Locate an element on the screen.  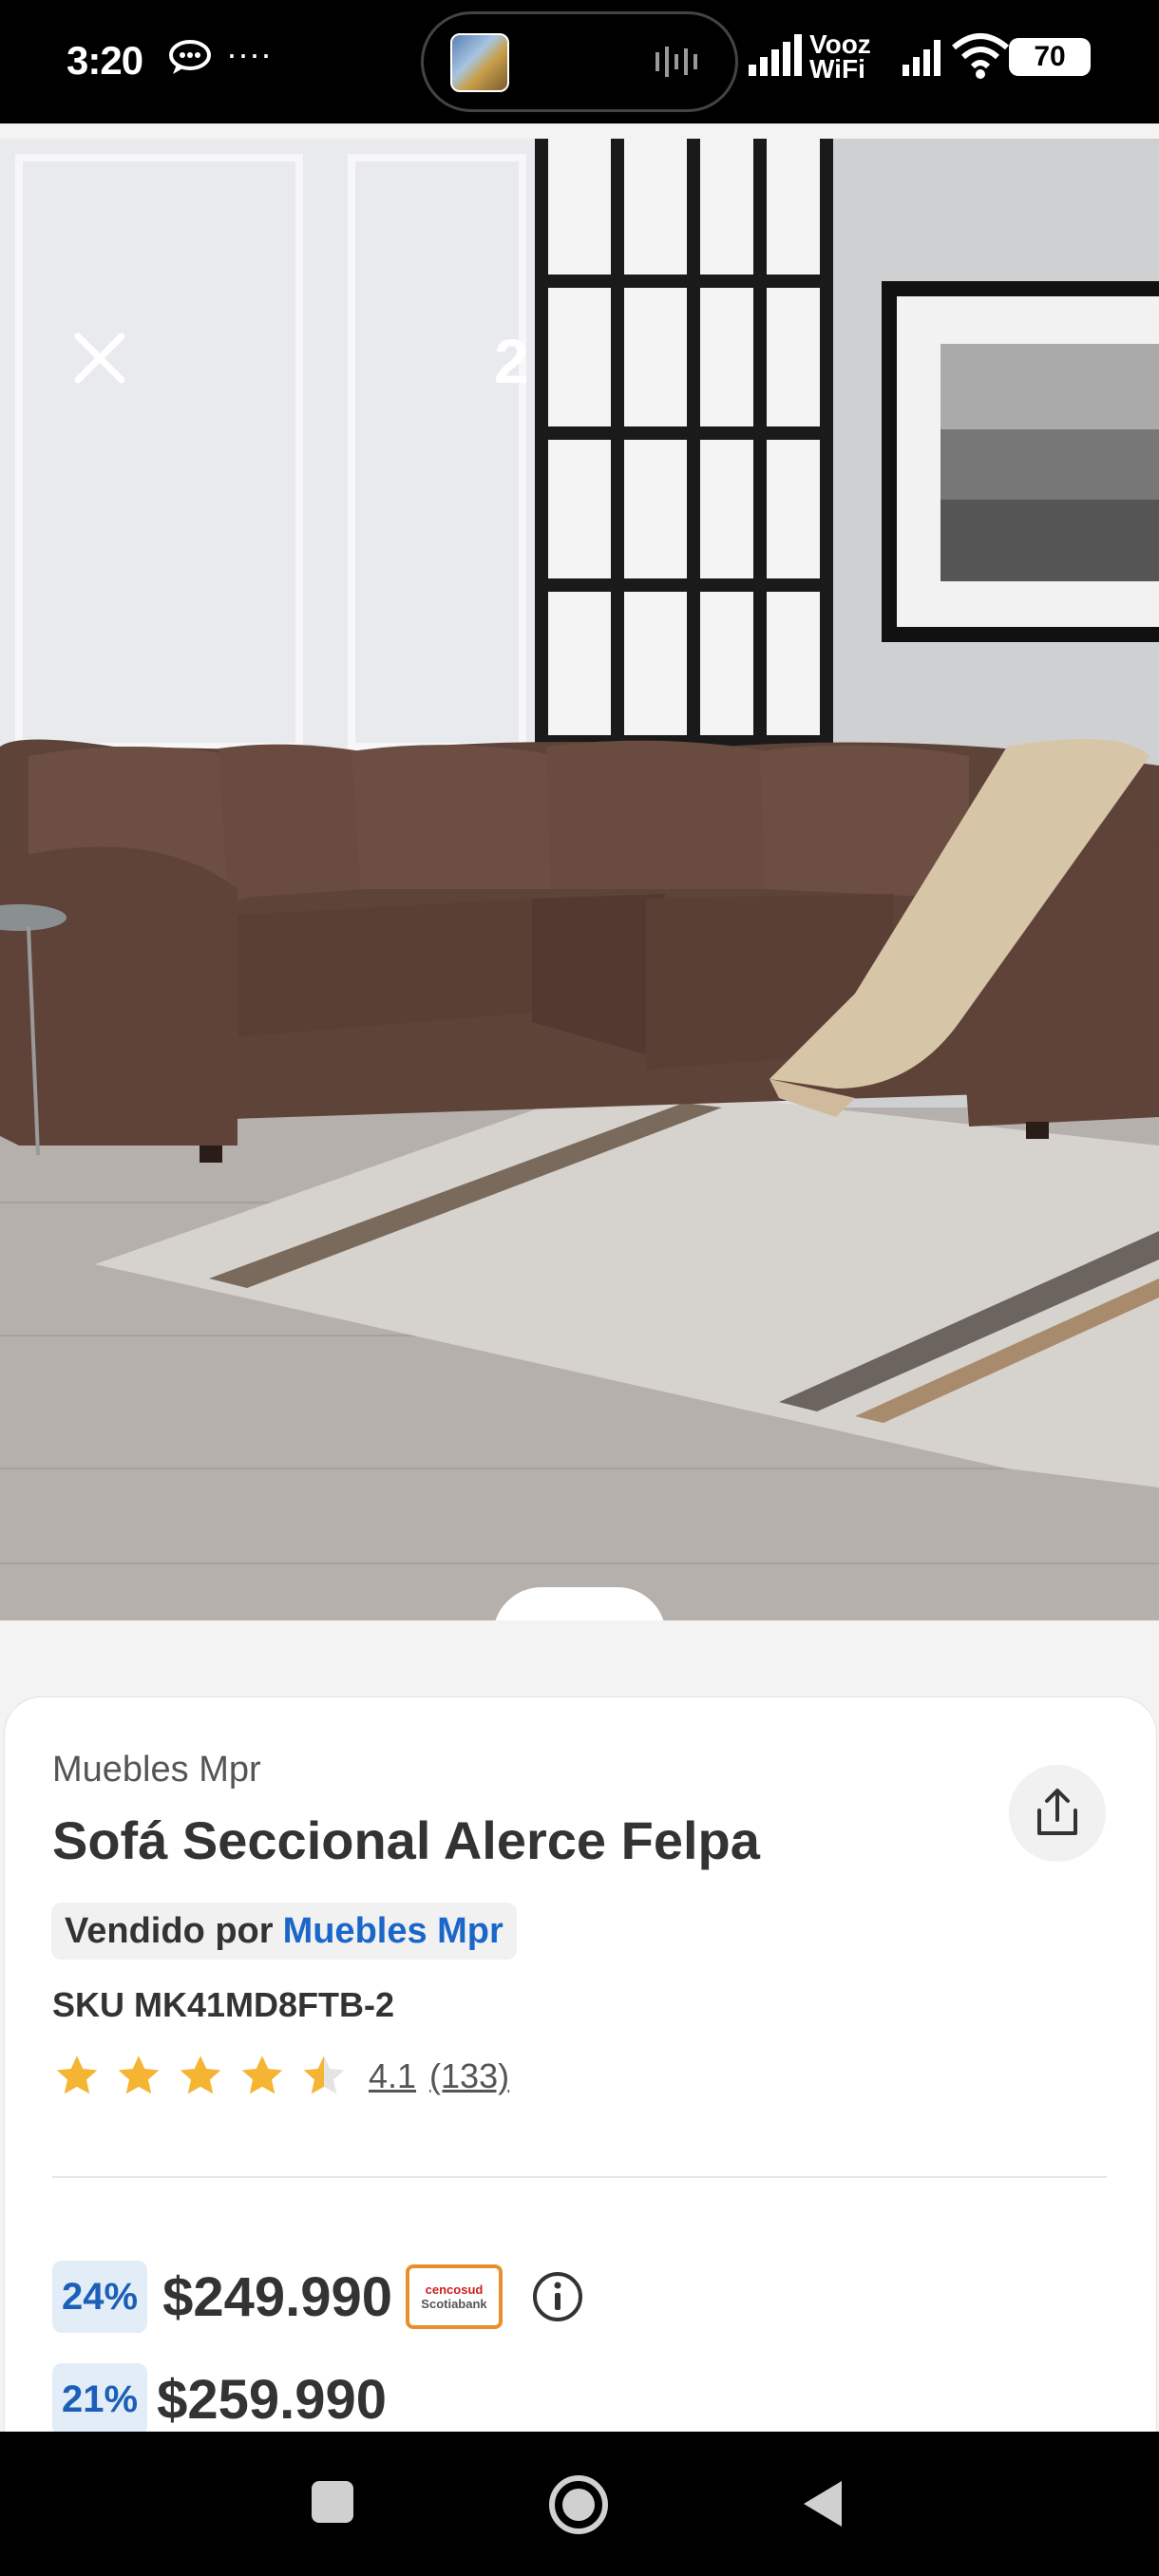
half-star-icon is located at coordinates (324, 2074).